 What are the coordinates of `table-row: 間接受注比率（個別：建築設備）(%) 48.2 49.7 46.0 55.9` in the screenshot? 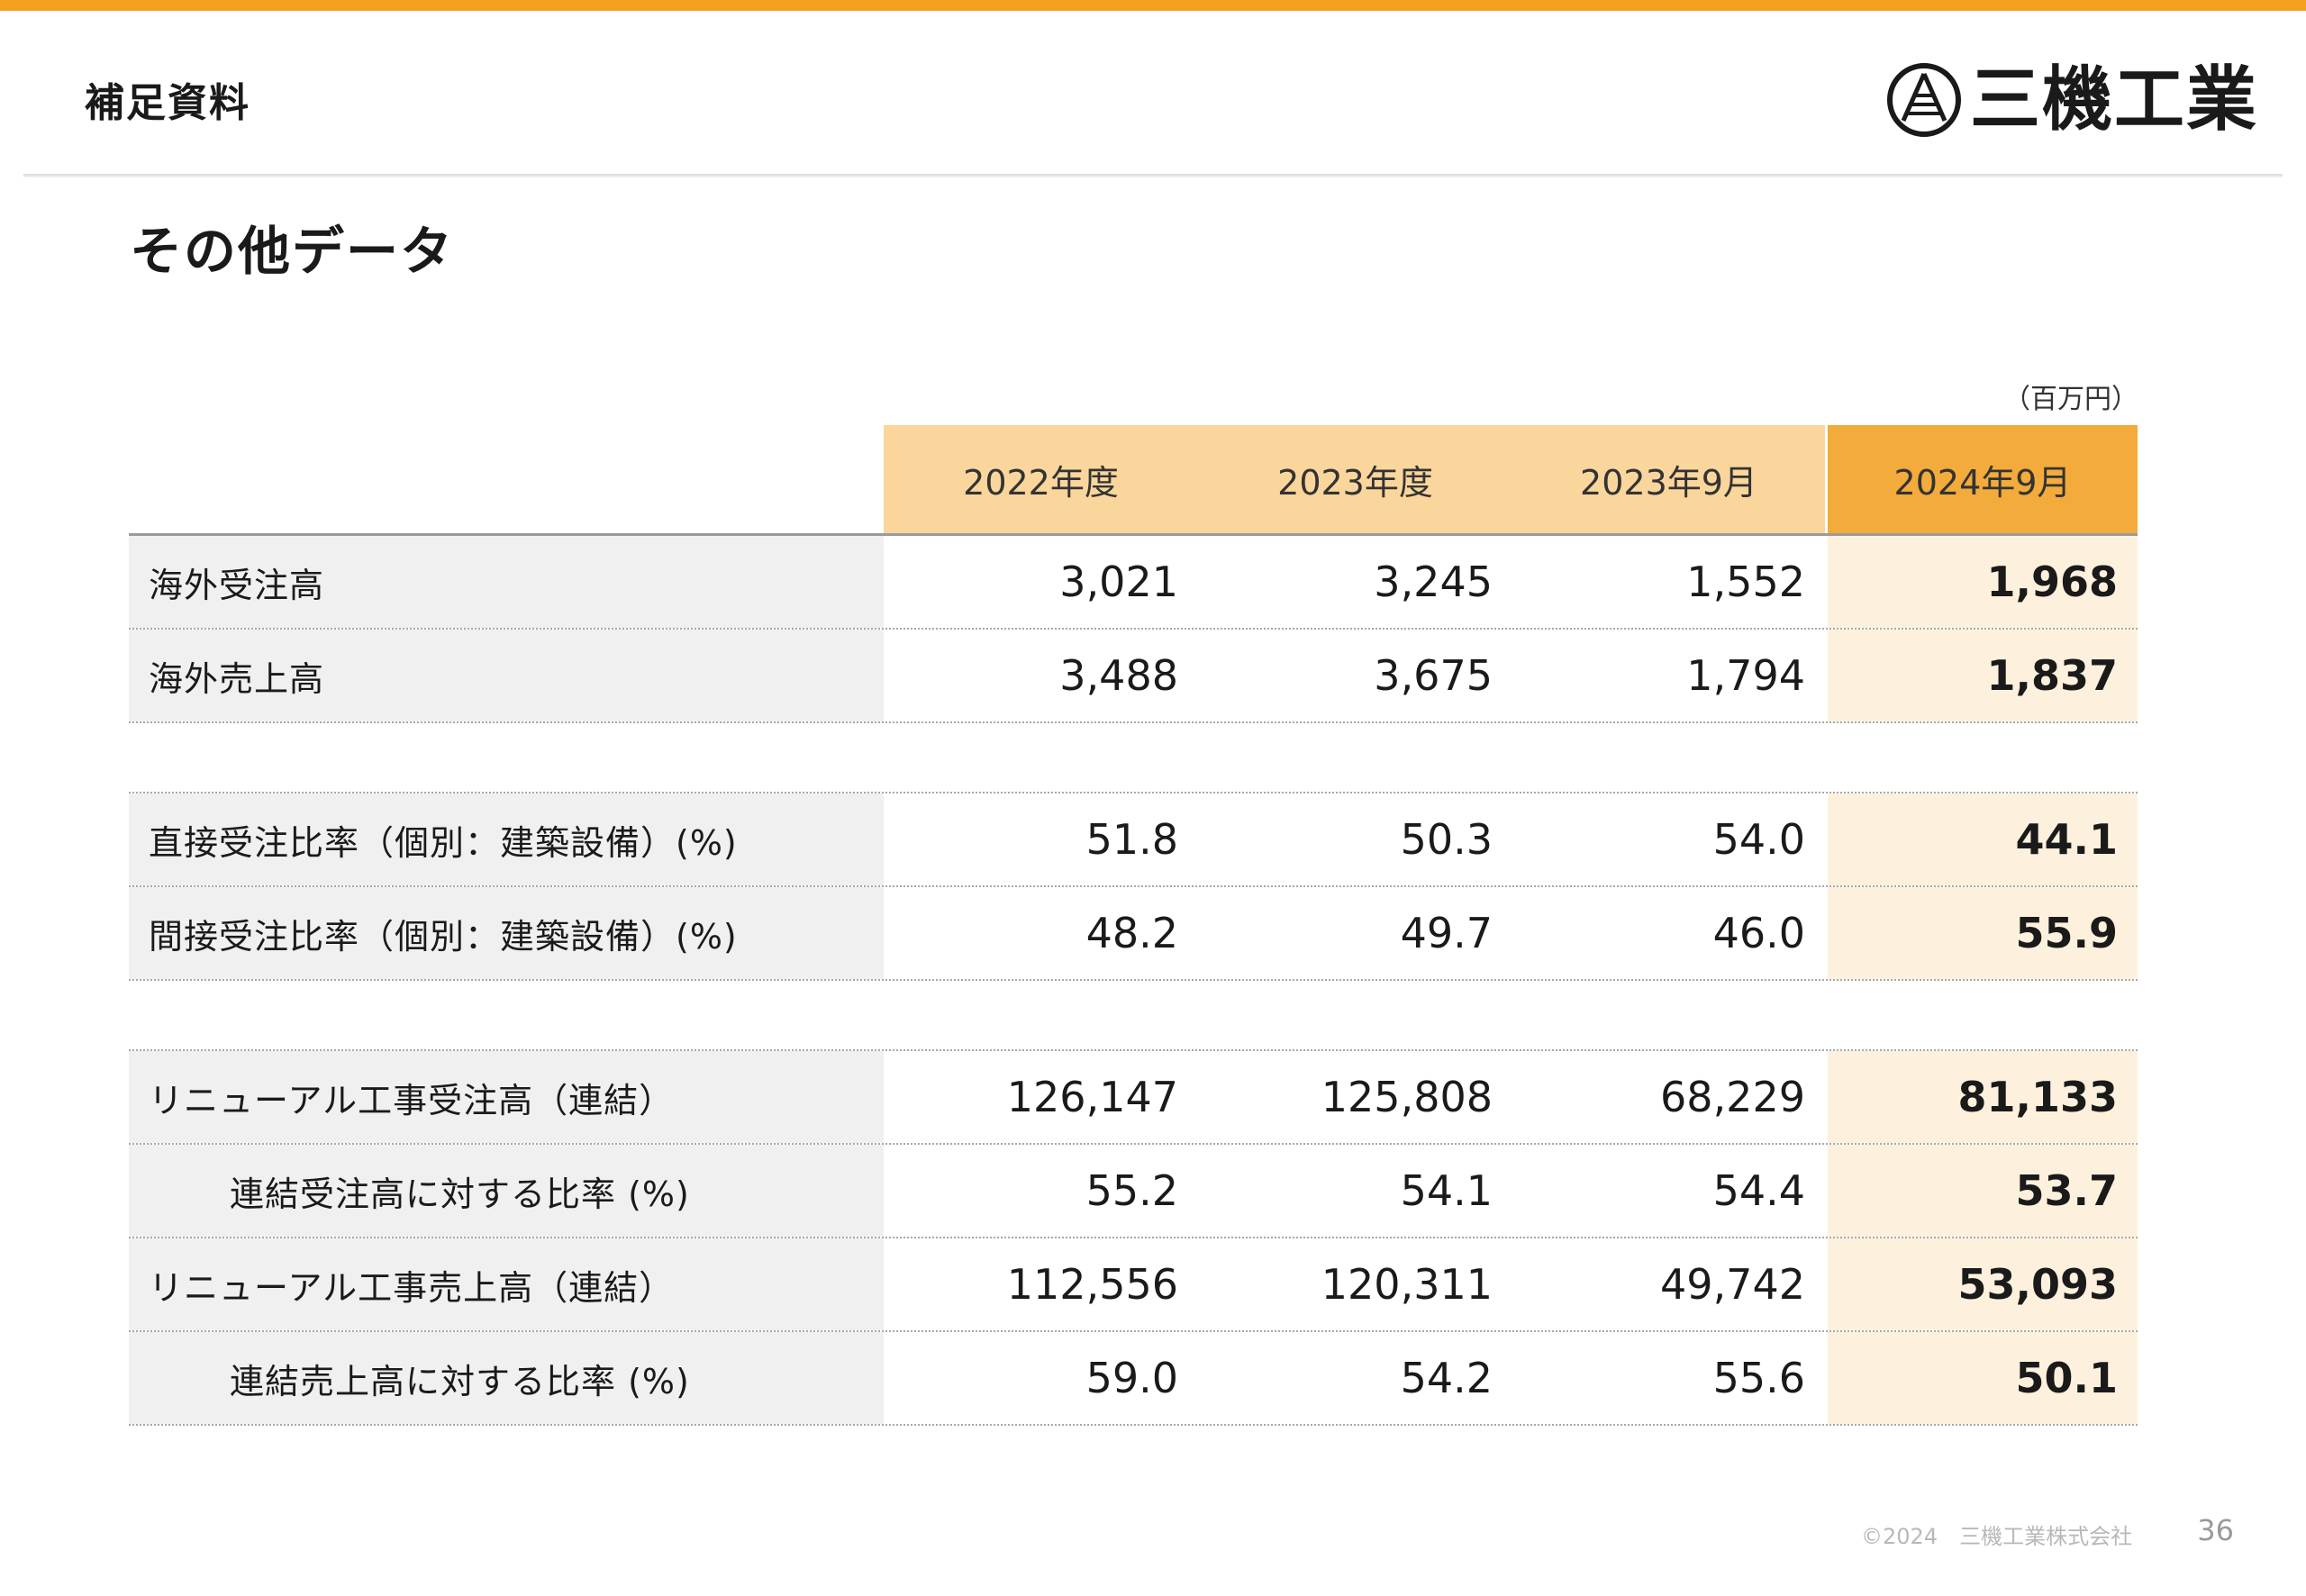 It's located at (1133, 934).